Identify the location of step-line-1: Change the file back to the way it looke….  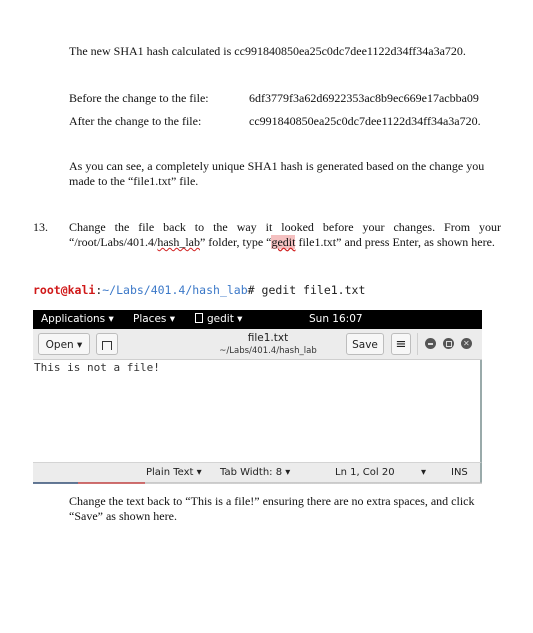
(285, 227).